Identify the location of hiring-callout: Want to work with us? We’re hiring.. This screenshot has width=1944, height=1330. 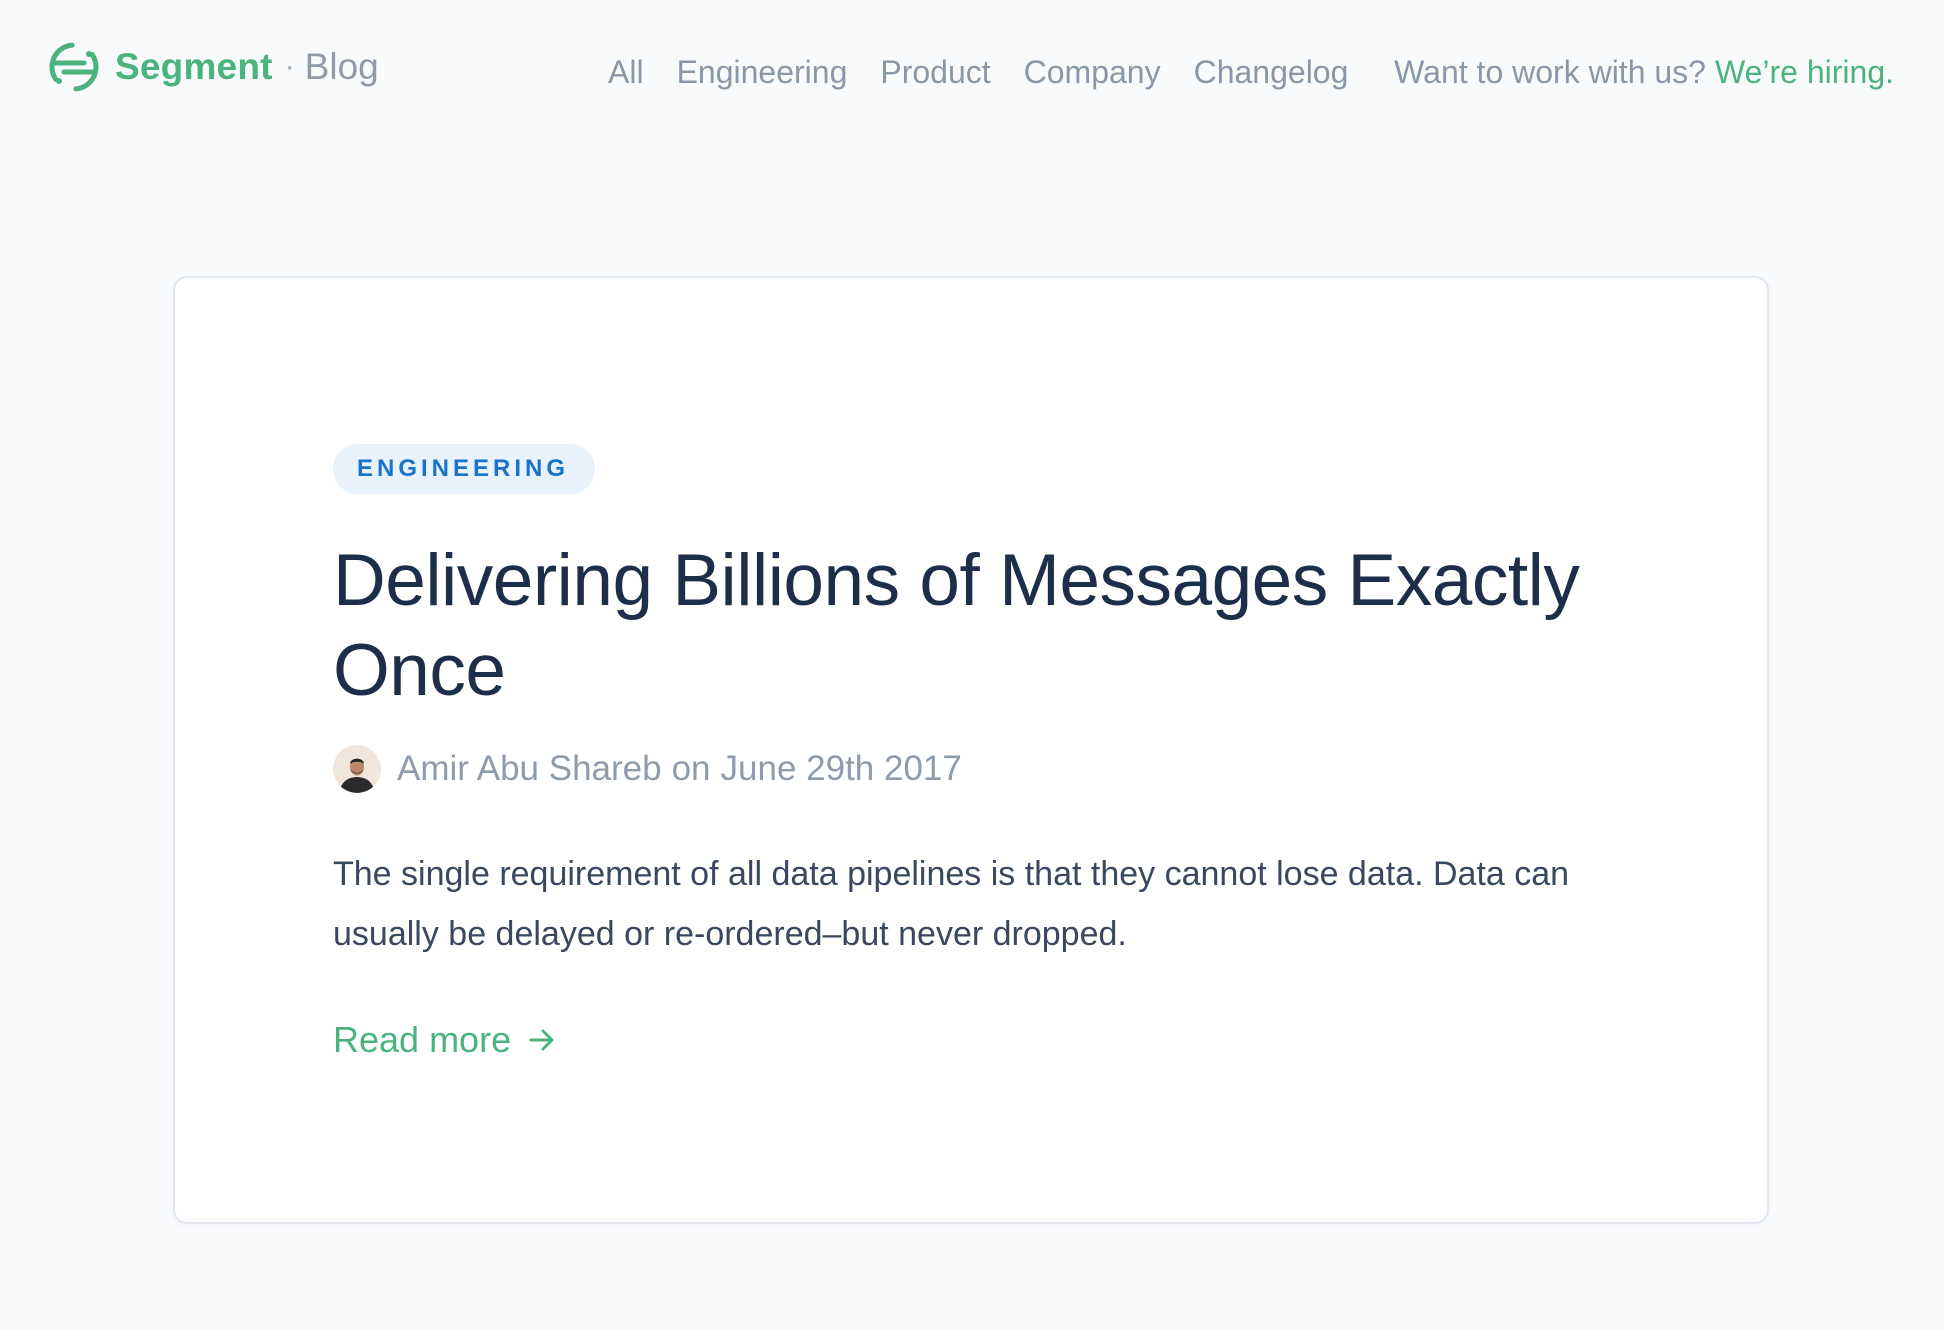
(1644, 72).